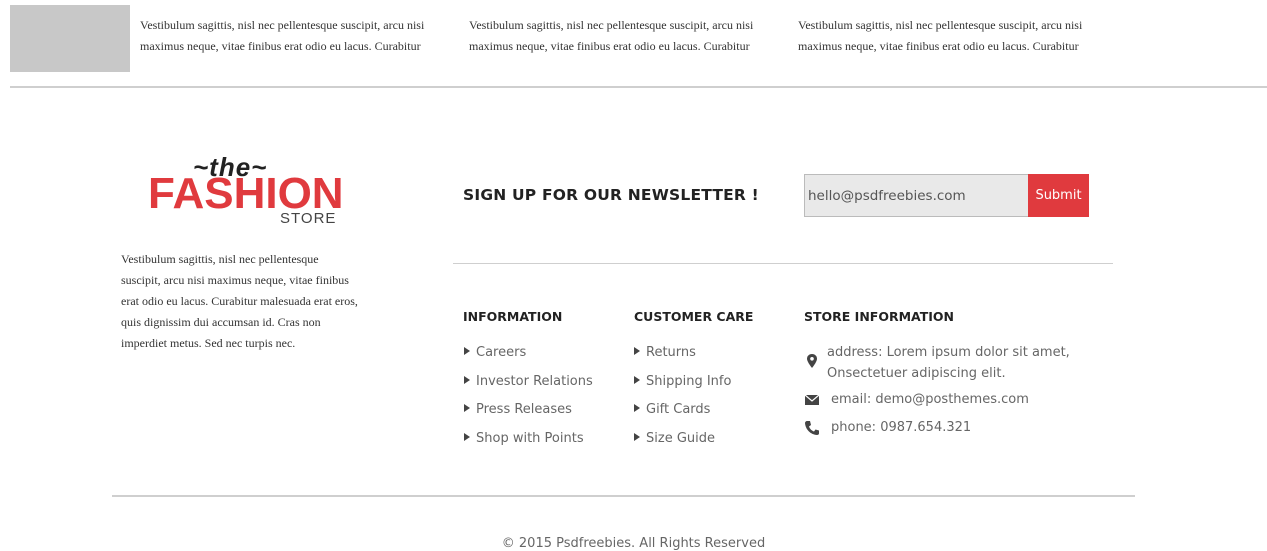 The image size is (1267, 551). Describe the element at coordinates (930, 399) in the screenshot. I see `store-email: email: demo@posthemes.com` at that location.